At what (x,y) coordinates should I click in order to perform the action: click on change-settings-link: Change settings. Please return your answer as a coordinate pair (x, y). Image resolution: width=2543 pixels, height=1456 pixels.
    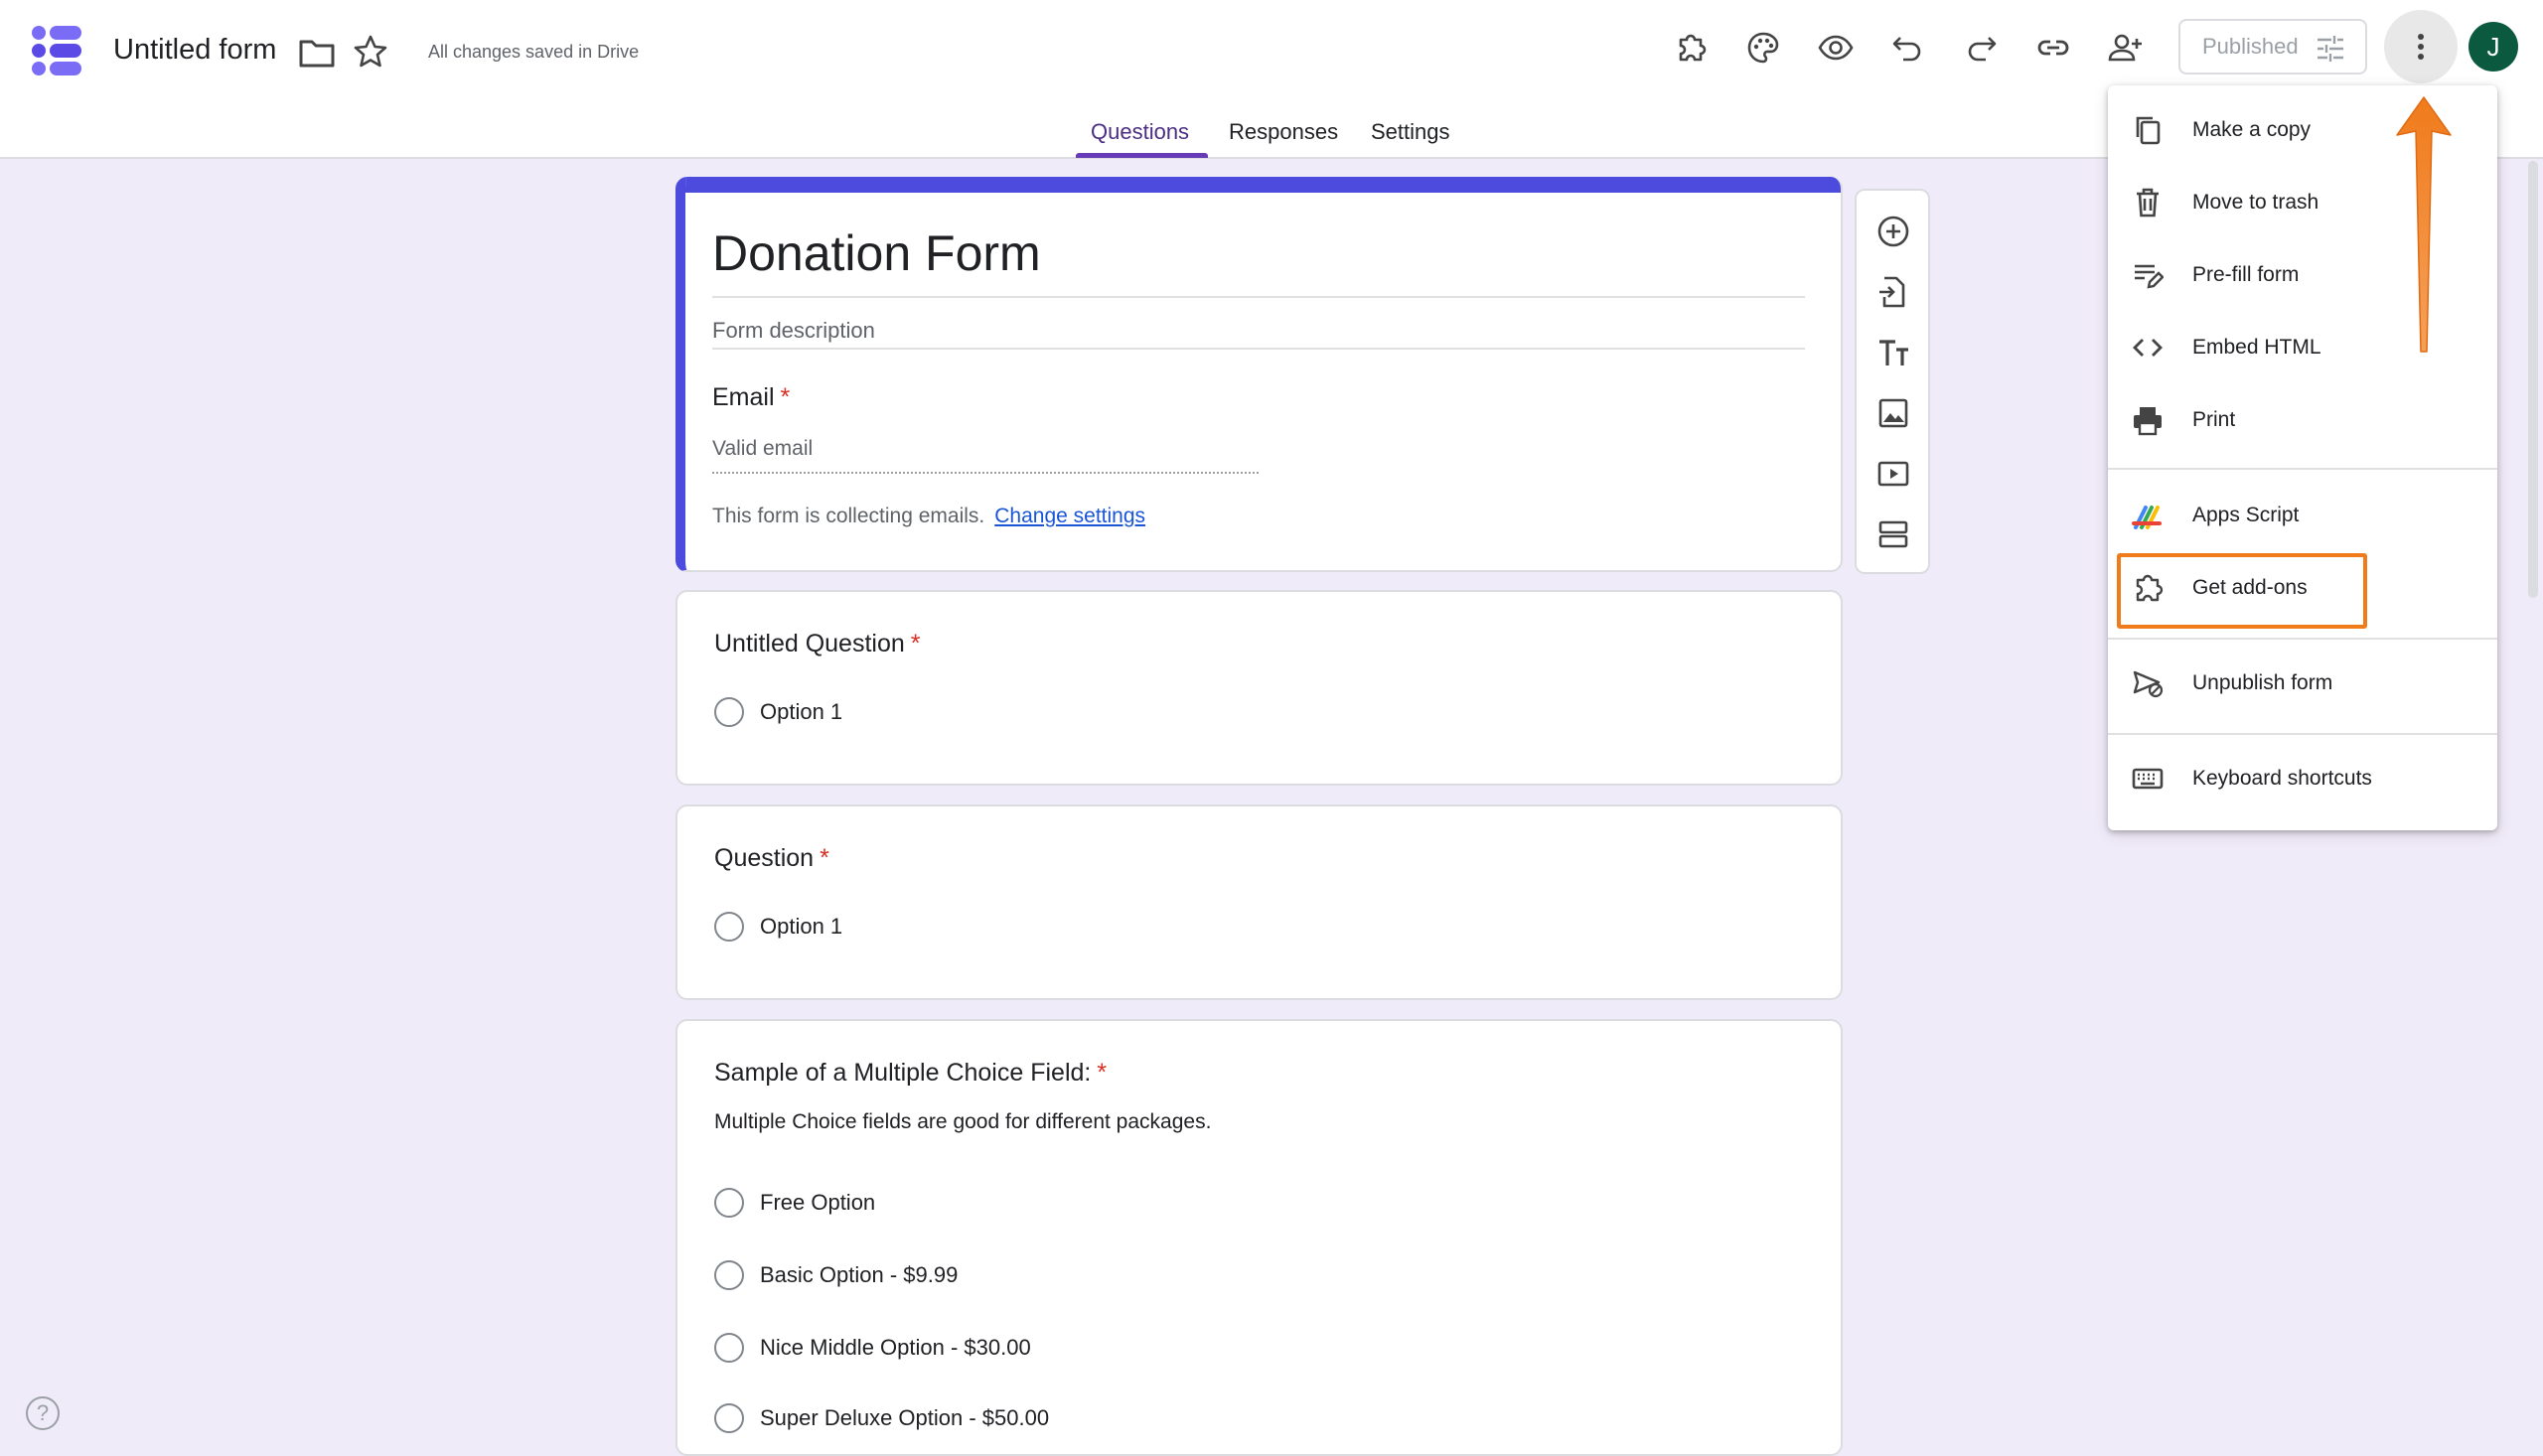
    Looking at the image, I should click on (1069, 516).